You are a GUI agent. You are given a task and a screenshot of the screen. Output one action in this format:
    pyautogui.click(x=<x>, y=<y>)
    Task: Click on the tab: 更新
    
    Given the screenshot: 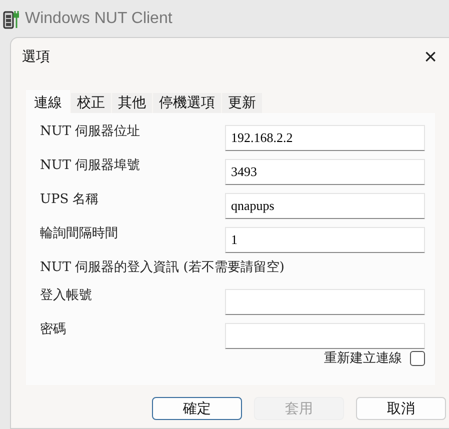 What is the action you would take?
    pyautogui.click(x=242, y=103)
    